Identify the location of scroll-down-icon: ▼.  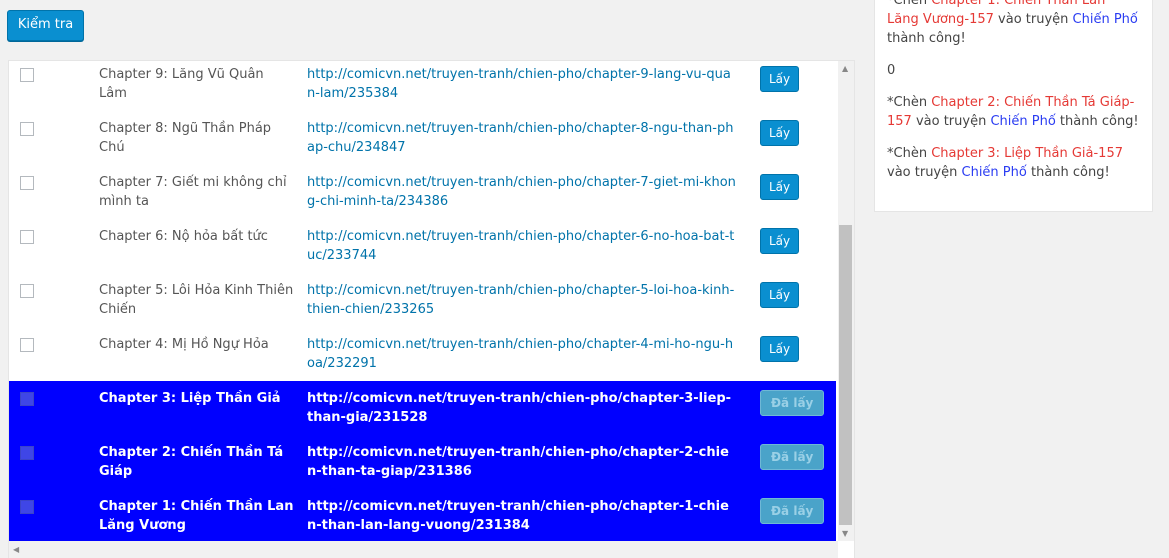
(845, 533).